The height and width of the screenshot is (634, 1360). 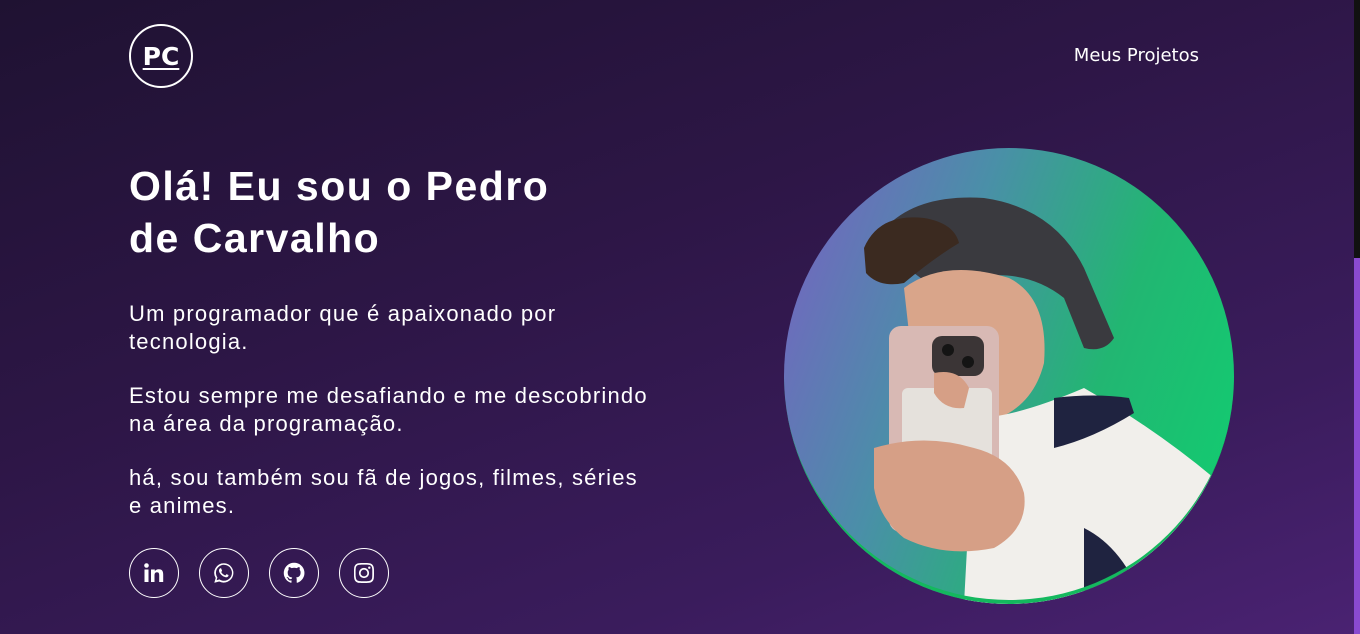 I want to click on site-header: PC Meus Projetos, so click(x=664, y=56).